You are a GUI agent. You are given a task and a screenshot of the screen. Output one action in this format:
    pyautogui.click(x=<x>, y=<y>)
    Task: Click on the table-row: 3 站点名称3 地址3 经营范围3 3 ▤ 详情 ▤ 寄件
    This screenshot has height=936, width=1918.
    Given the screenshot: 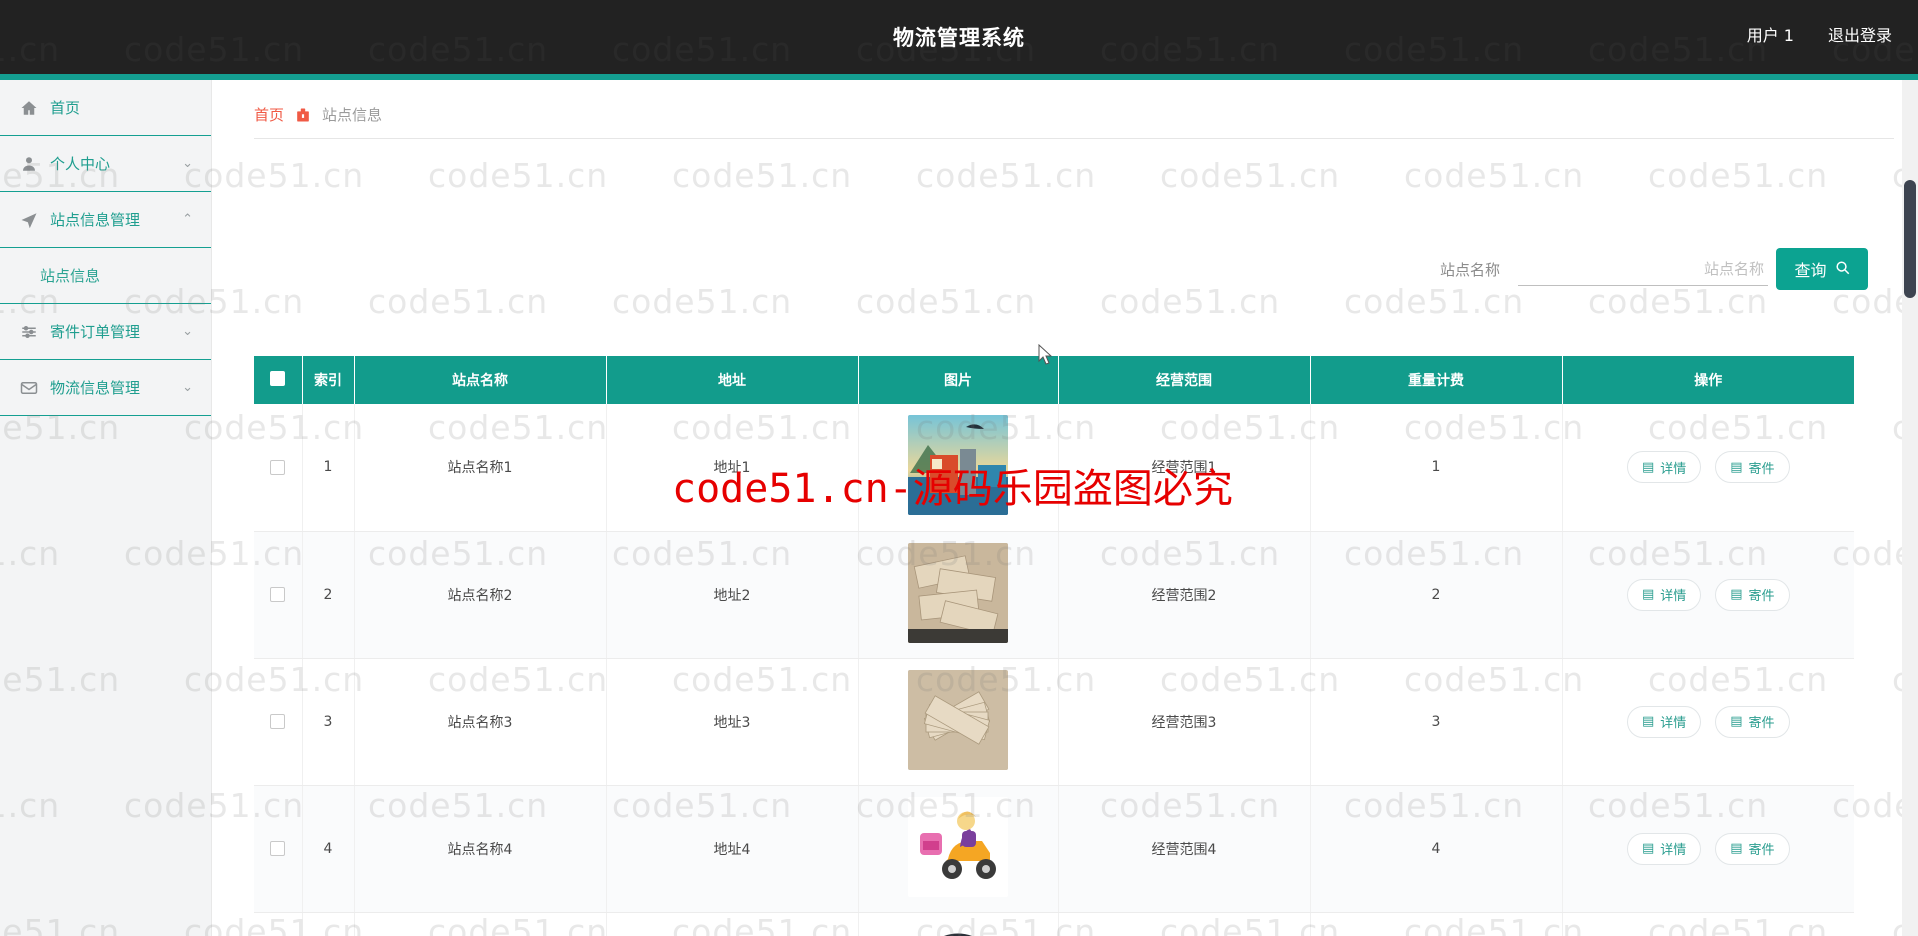 What is the action you would take?
    pyautogui.click(x=1054, y=722)
    